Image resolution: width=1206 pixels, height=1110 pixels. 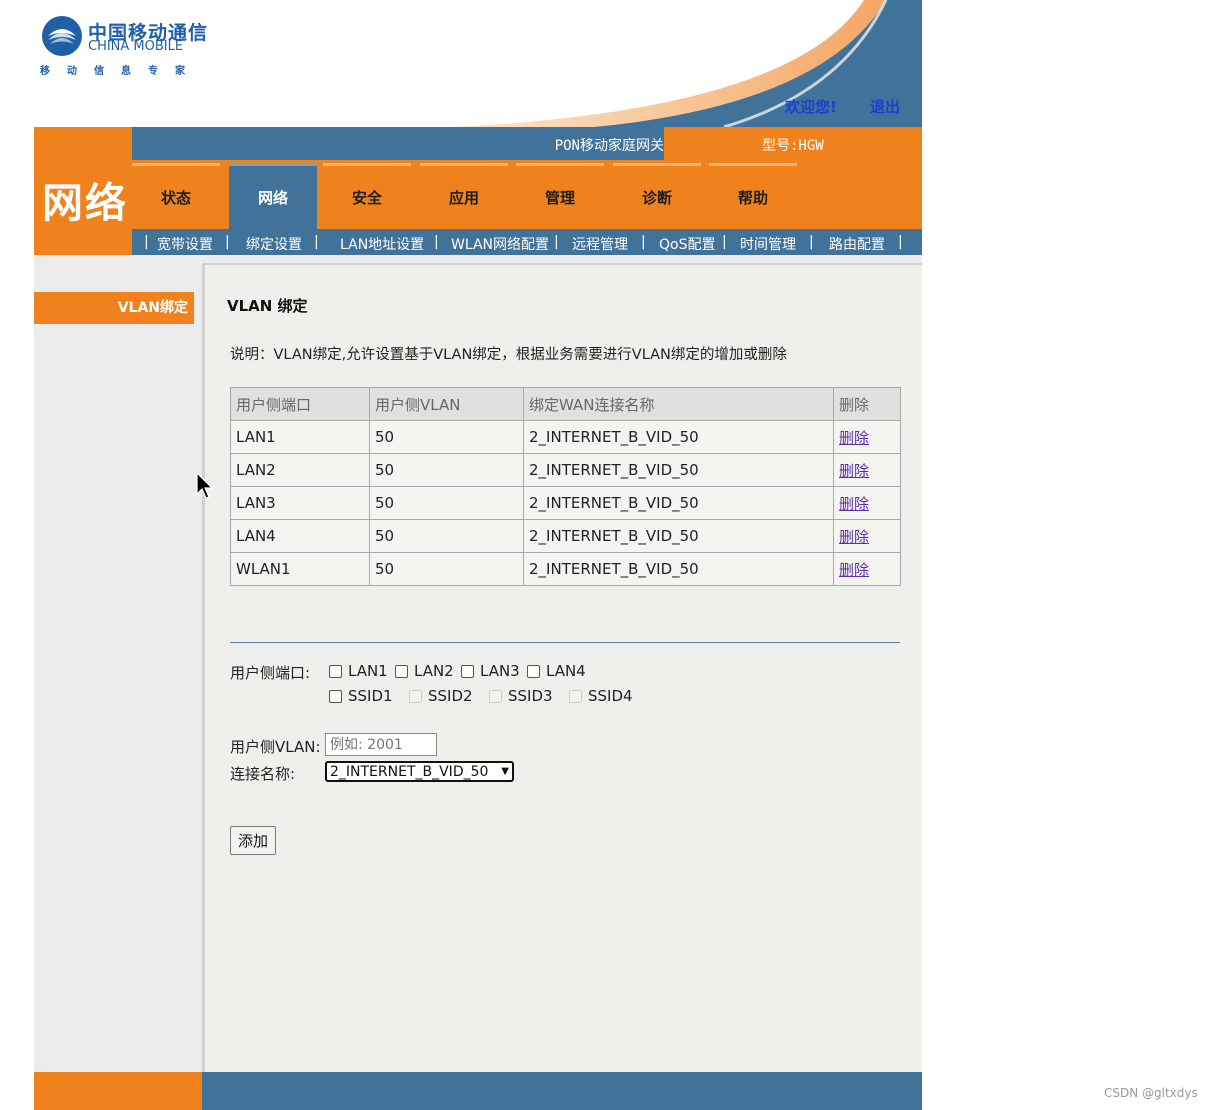 I want to click on checkbox-label: LAN3, so click(x=500, y=671).